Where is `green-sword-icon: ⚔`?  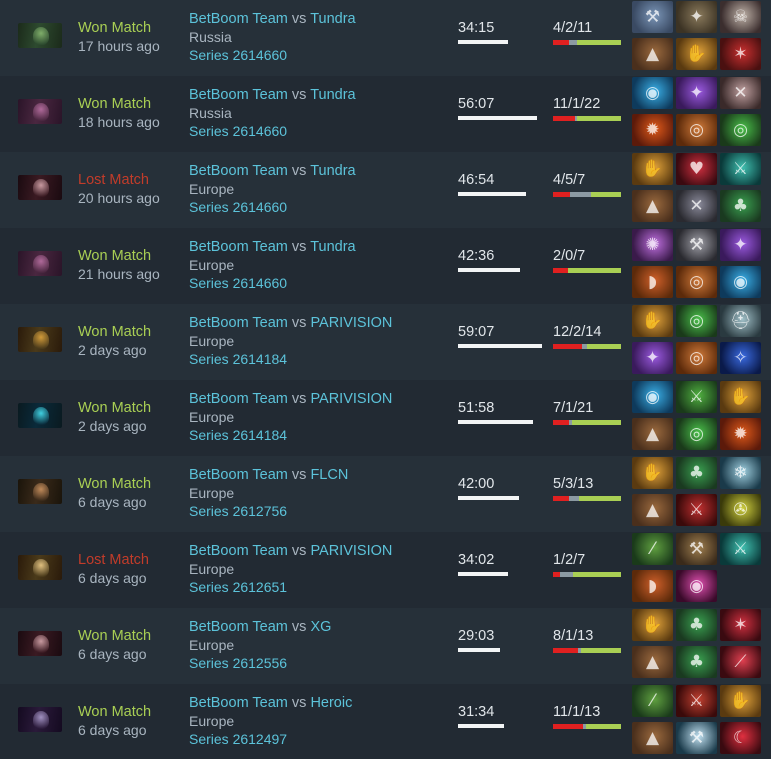 green-sword-icon: ⚔ is located at coordinates (696, 397).